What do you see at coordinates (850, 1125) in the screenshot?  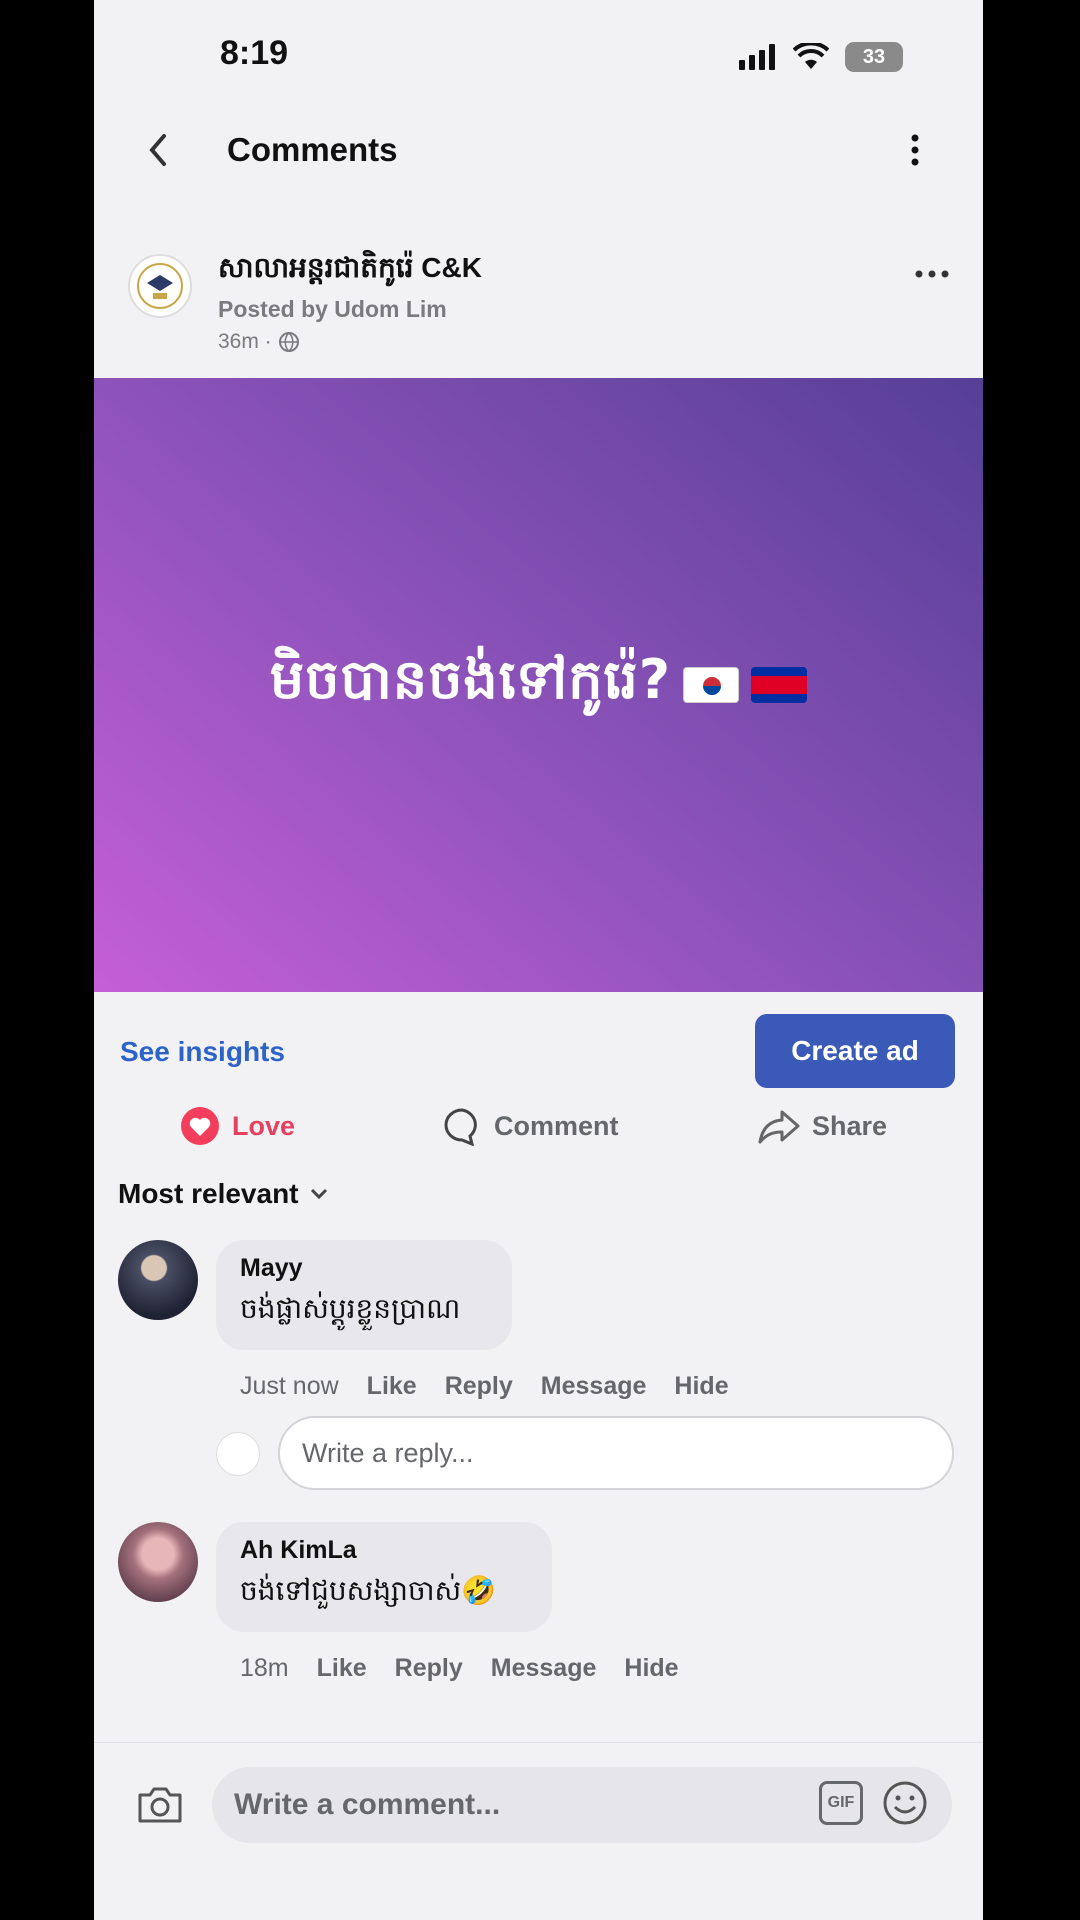 I see `share-label: Share` at bounding box center [850, 1125].